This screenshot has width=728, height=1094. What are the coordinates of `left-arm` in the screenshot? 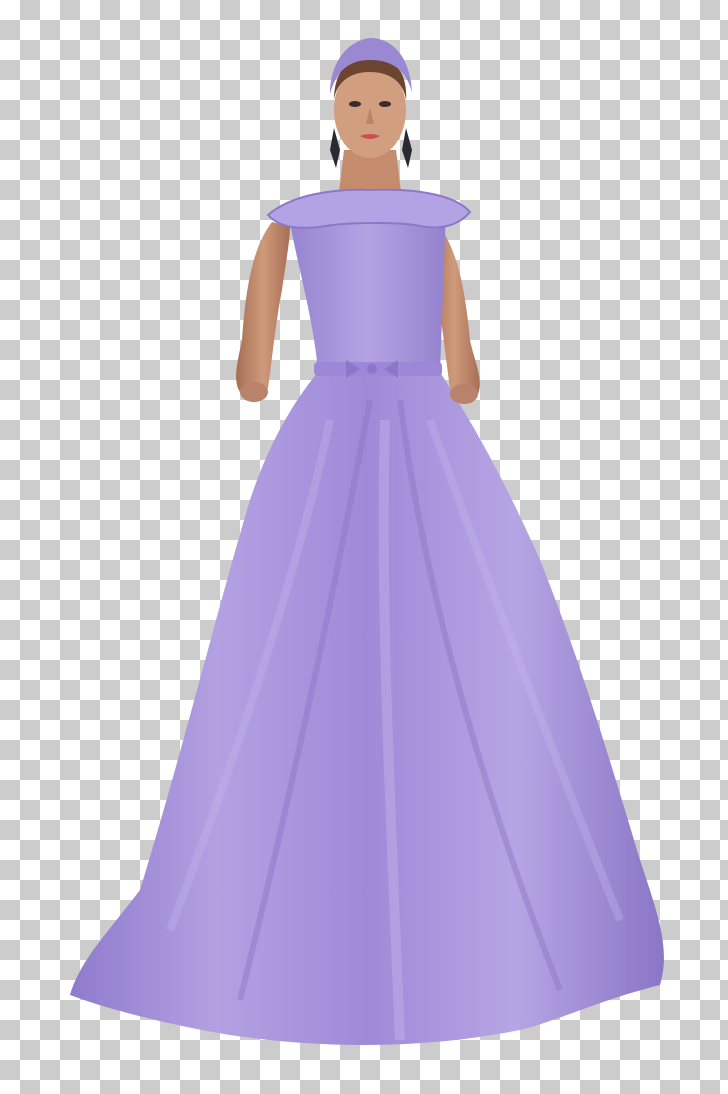 It's located at (263, 309).